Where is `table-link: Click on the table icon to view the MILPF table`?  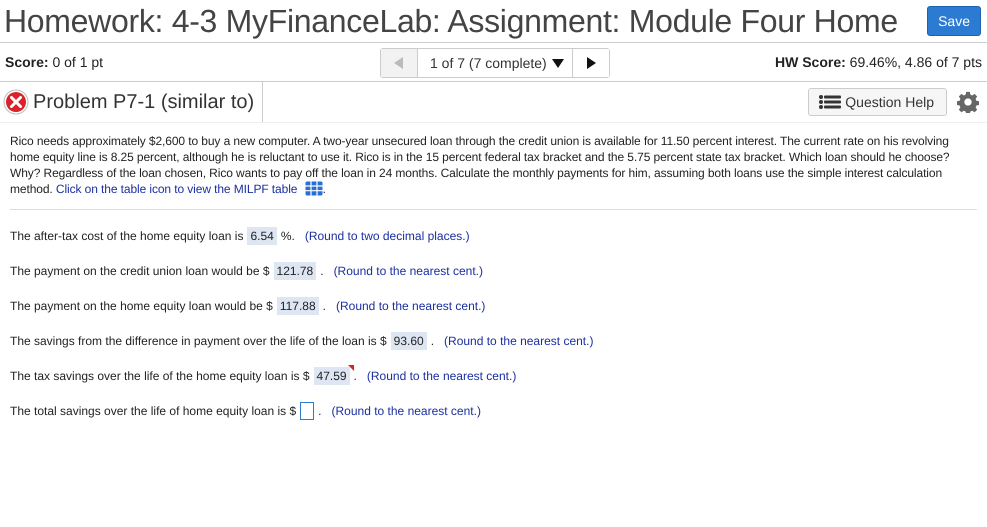
table-link: Click on the table icon to view the MILPF table is located at coordinates (177, 189).